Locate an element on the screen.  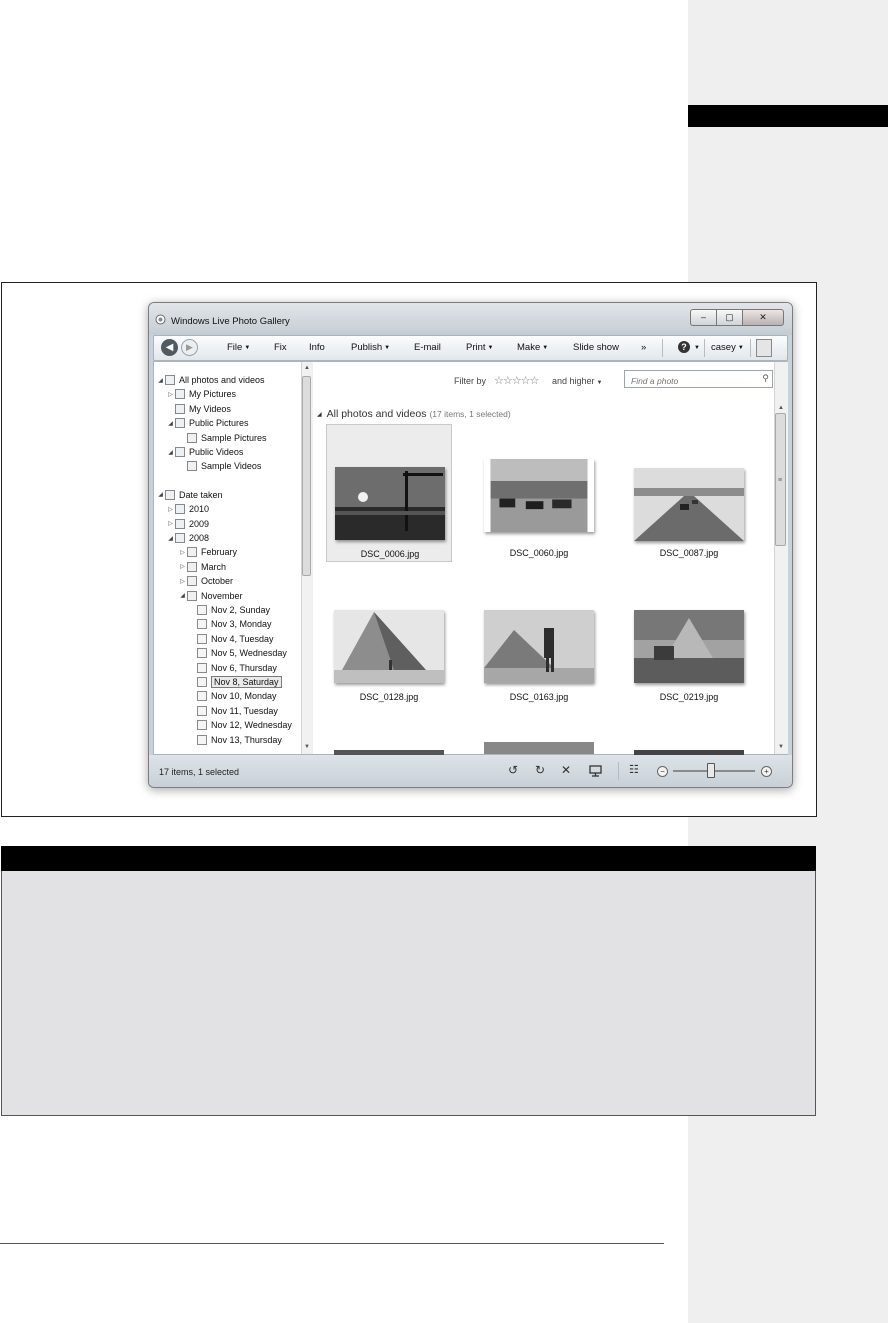
details-view-icon: ☷ is located at coordinates (634, 769).